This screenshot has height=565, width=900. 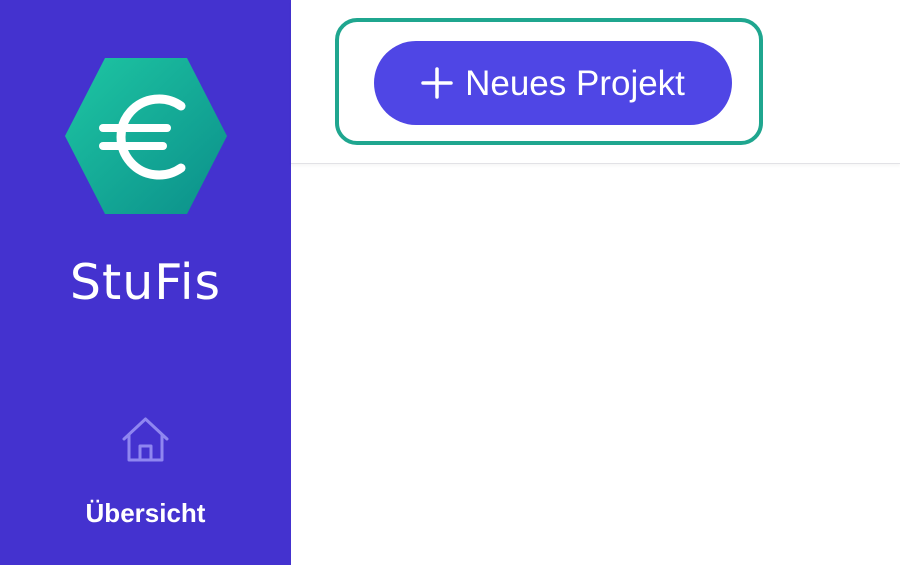 What do you see at coordinates (145, 439) in the screenshot?
I see `home-icon` at bounding box center [145, 439].